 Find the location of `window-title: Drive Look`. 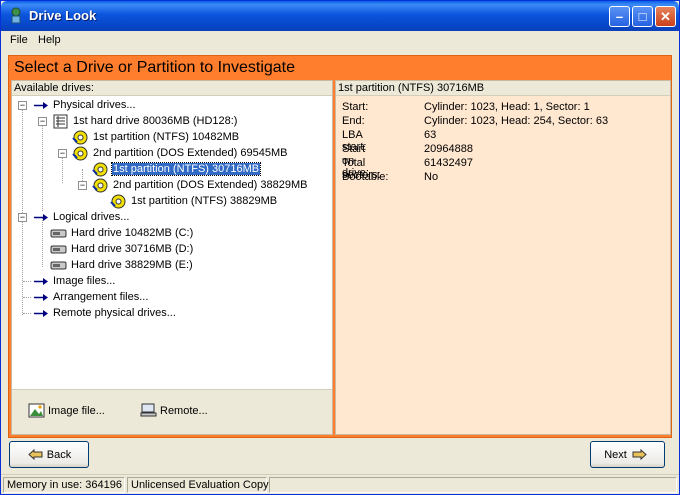

window-title: Drive Look is located at coordinates (63, 15).